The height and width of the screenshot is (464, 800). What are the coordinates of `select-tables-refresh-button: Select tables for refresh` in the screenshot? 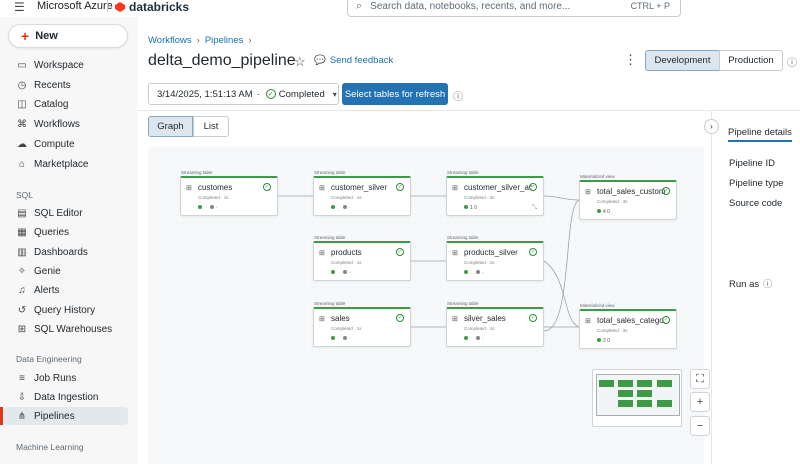 It's located at (395, 94).